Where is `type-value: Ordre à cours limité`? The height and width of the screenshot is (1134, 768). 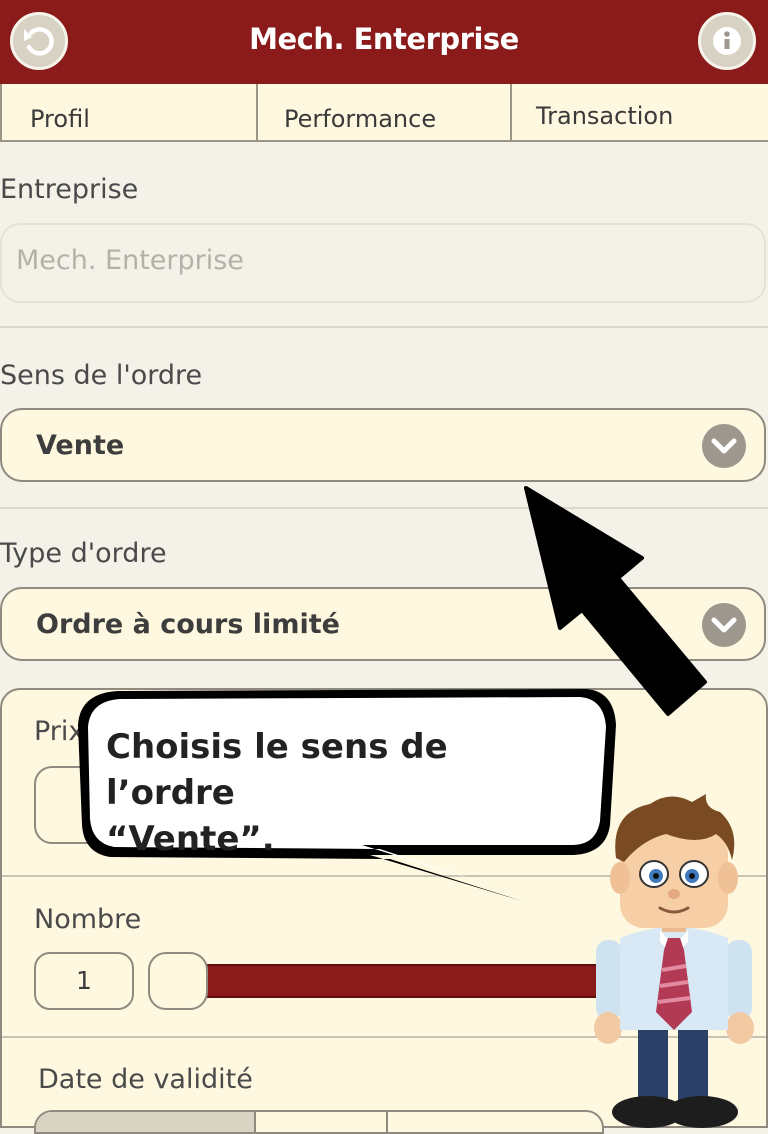
type-value: Ordre à cours limité is located at coordinates (188, 624).